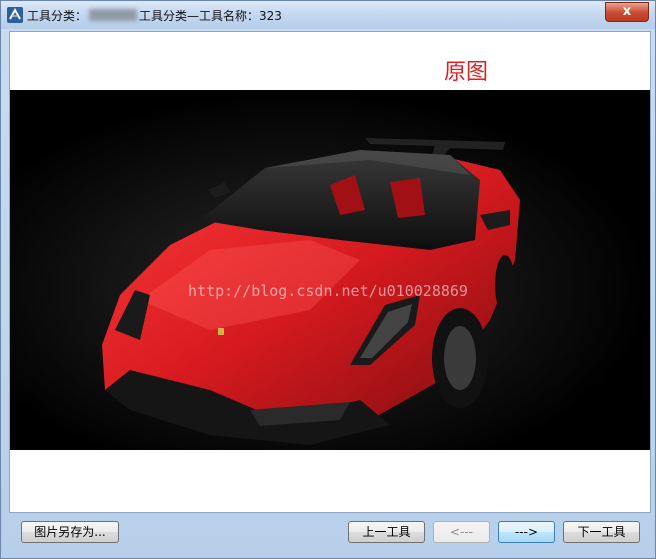  I want to click on watermark-text: http://blog.csdn.net/u010028869, so click(328, 291).